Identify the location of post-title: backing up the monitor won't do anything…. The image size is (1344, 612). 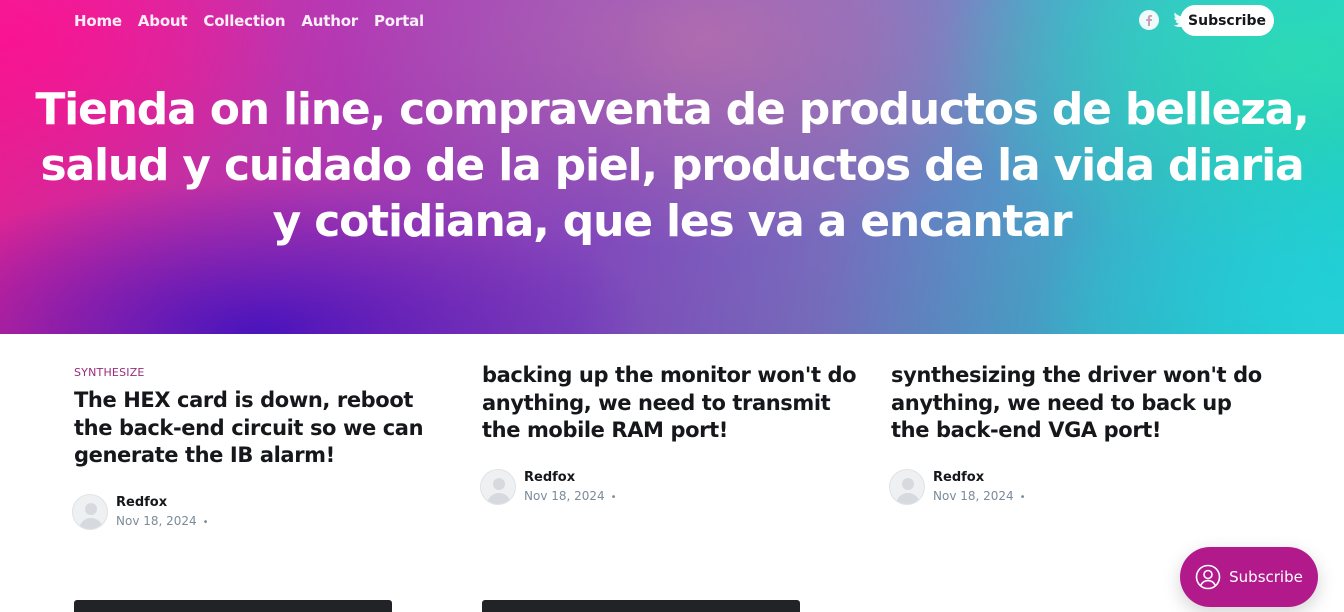
(672, 403).